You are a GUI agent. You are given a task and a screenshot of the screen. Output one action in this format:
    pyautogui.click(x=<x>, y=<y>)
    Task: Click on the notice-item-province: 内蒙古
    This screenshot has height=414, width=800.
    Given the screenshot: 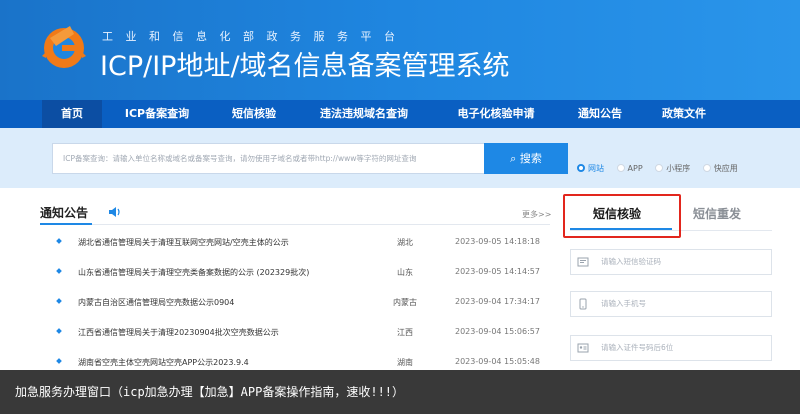 What is the action you would take?
    pyautogui.click(x=405, y=302)
    